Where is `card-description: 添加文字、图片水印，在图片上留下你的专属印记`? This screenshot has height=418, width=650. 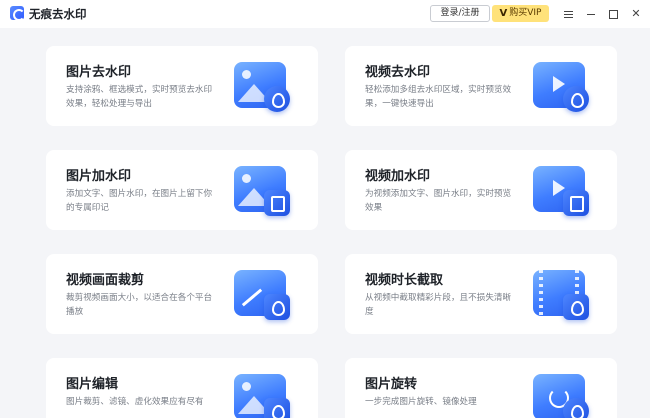
card-description: 添加文字、图片水印，在图片上留下你的专属印记 is located at coordinates (139, 201).